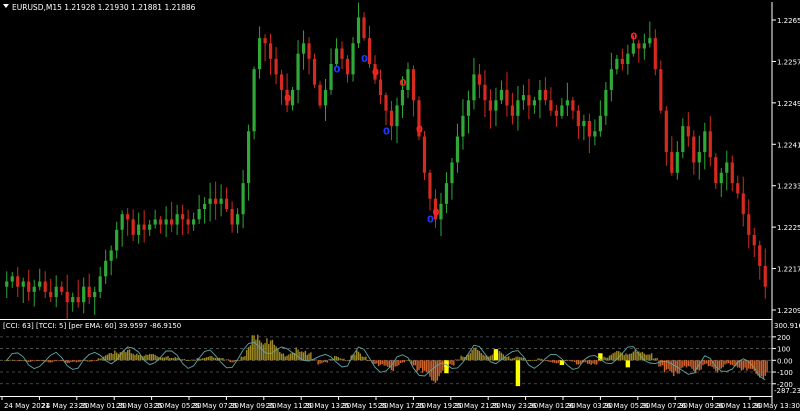  Describe the element at coordinates (788, 62) in the screenshot. I see `price-label: 1.22575` at that location.